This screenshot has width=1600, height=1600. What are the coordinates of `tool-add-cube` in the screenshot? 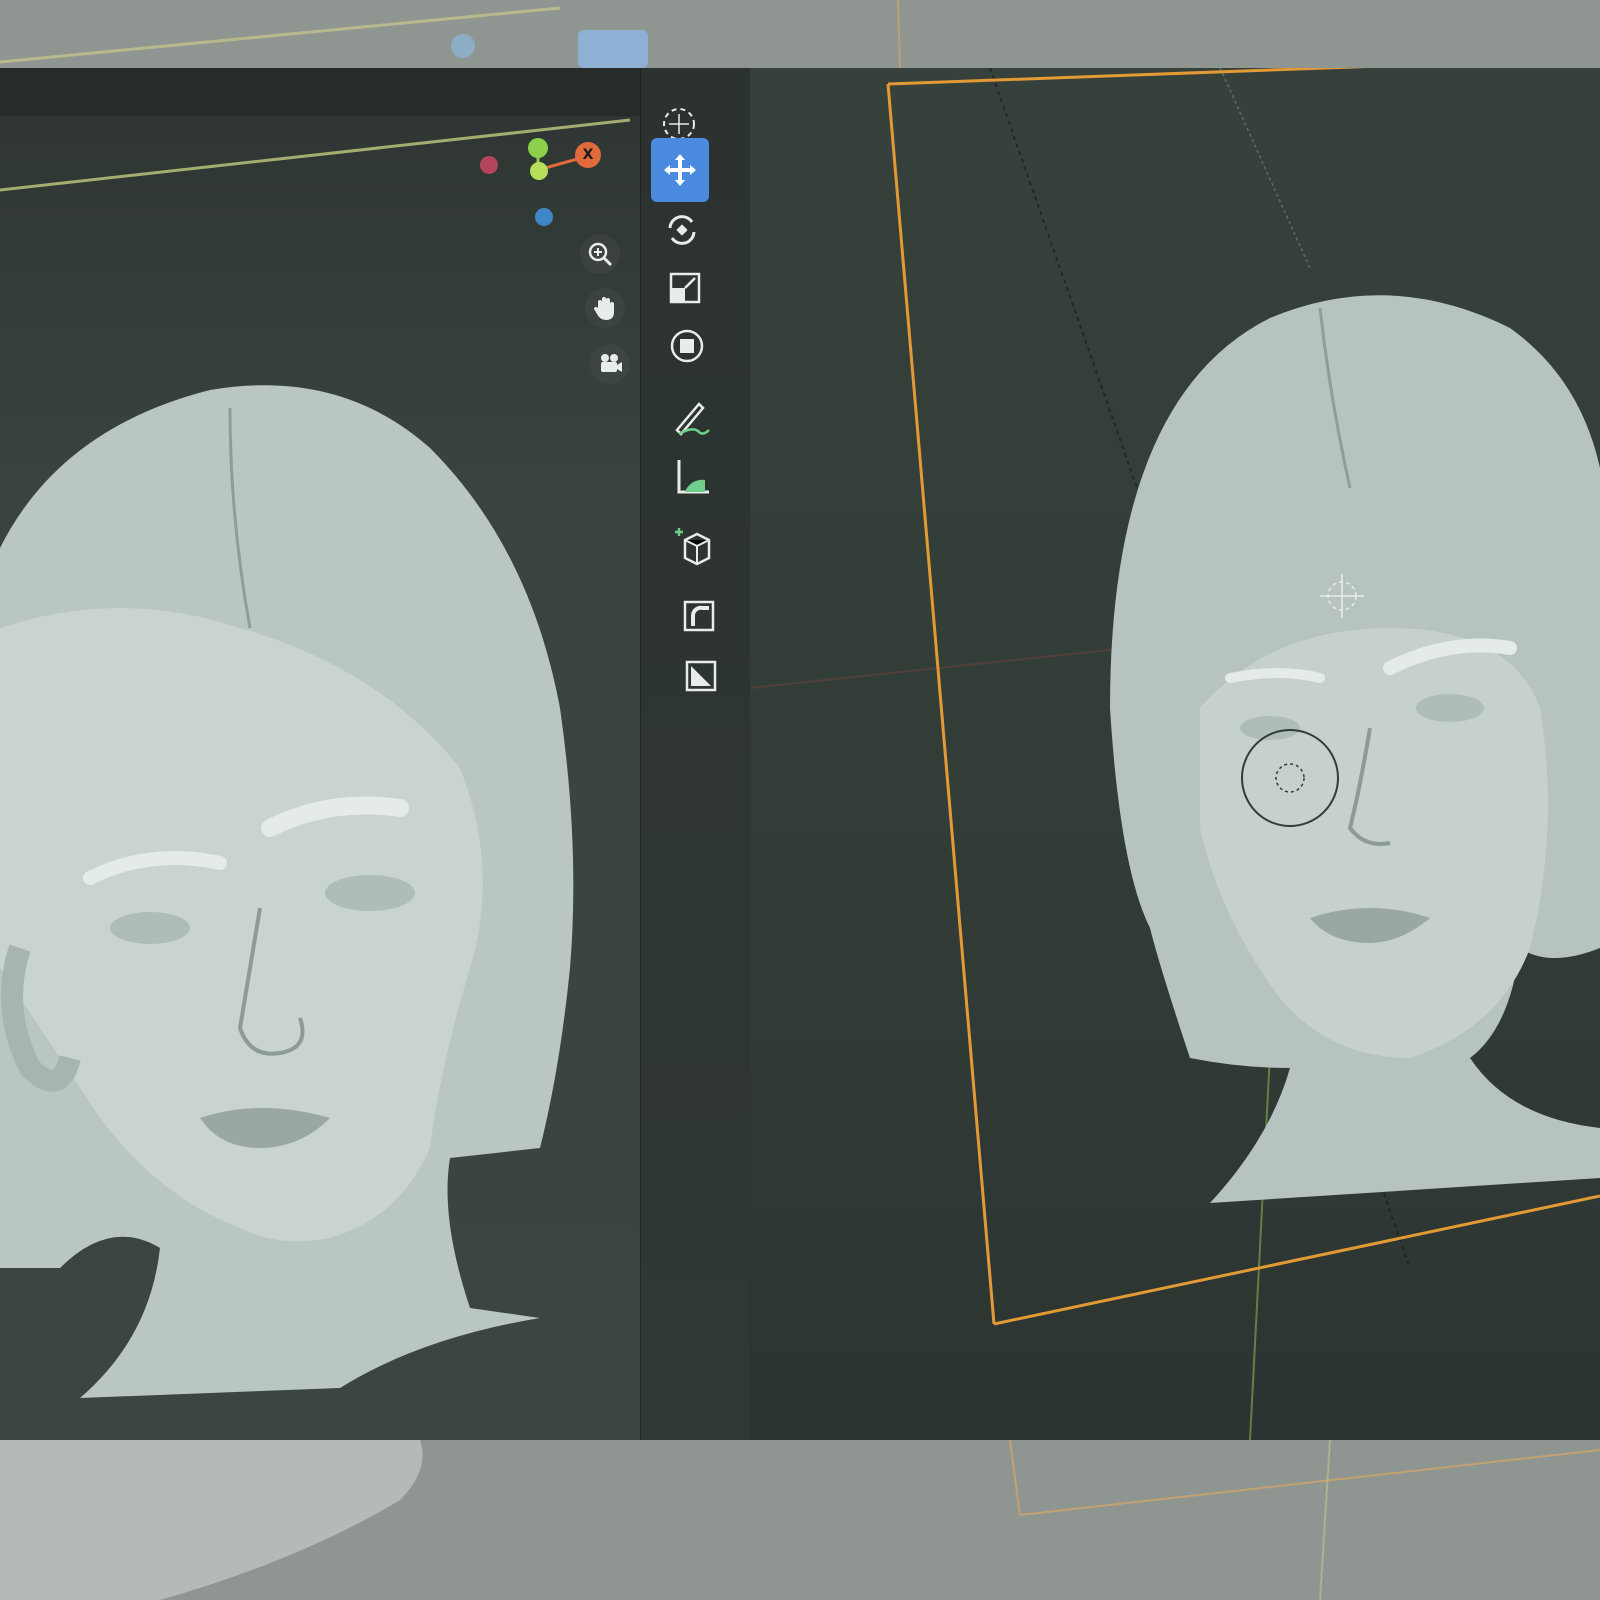 It's located at (695, 546).